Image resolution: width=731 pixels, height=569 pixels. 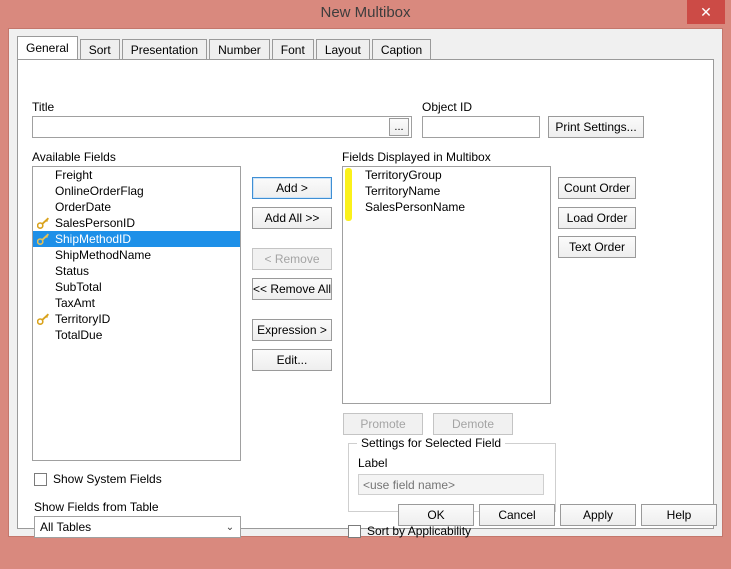 What do you see at coordinates (78, 287) in the screenshot?
I see `list-item-label: SubTotal` at bounding box center [78, 287].